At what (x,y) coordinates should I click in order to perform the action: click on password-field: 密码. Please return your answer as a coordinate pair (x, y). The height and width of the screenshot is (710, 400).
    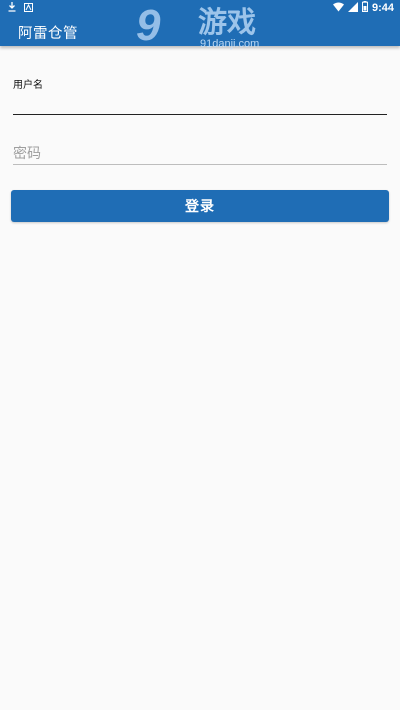
    Looking at the image, I should click on (200, 153).